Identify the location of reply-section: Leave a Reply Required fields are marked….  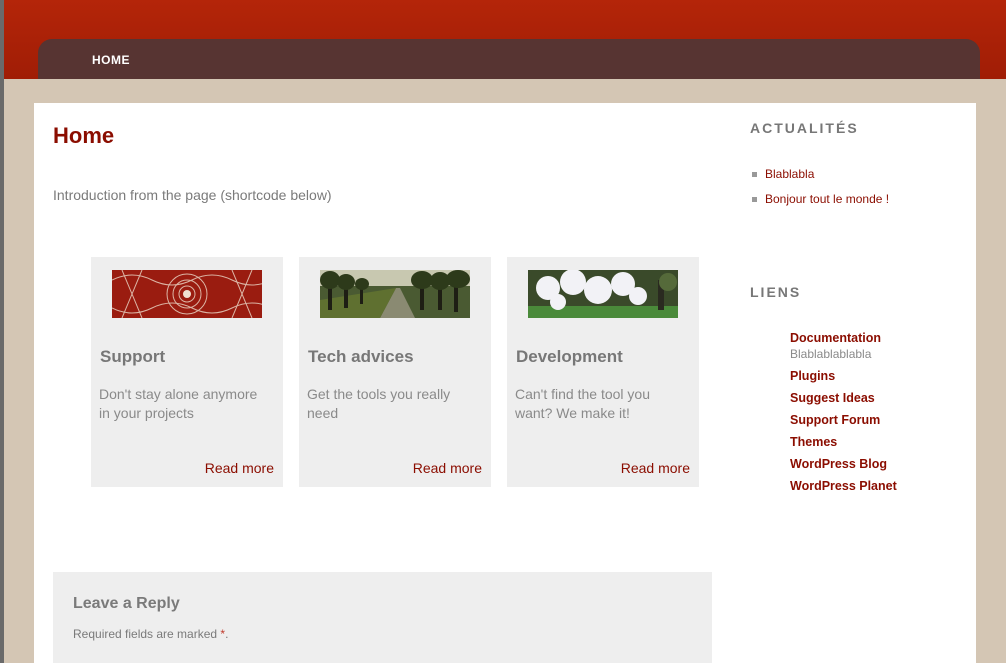
(382, 617).